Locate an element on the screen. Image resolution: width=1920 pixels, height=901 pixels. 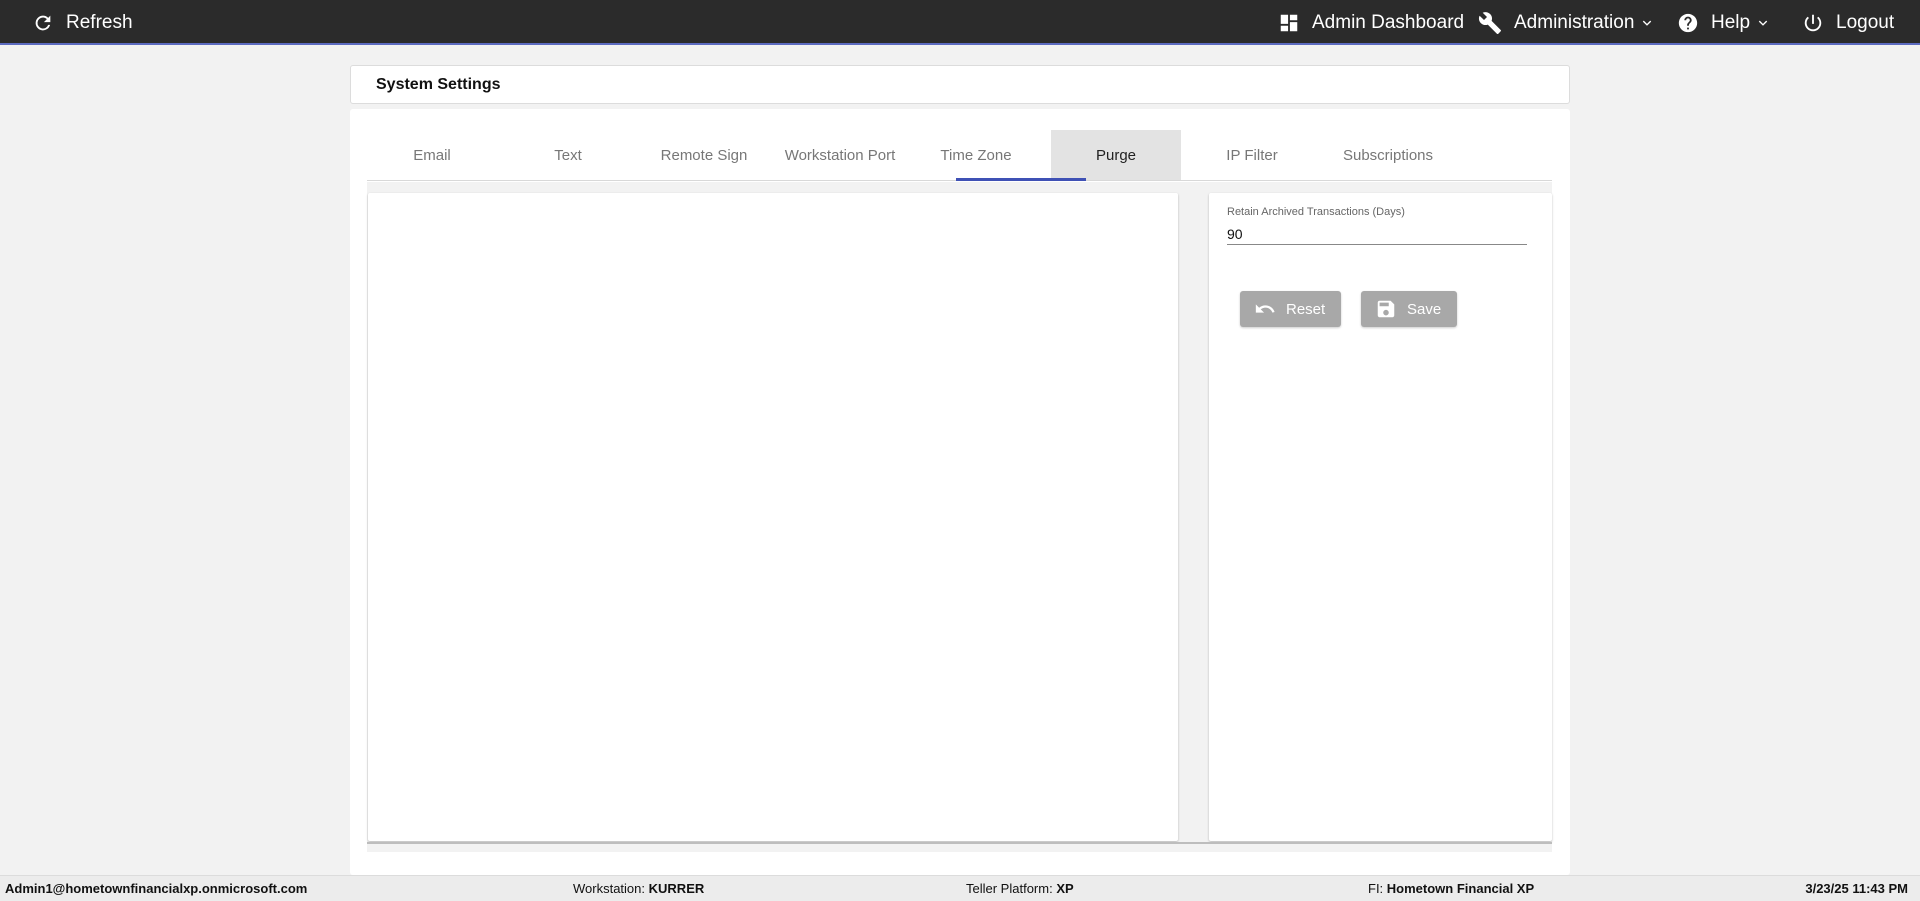
status-datetime: 3/23/25 11:43 PM is located at coordinates (1856, 888).